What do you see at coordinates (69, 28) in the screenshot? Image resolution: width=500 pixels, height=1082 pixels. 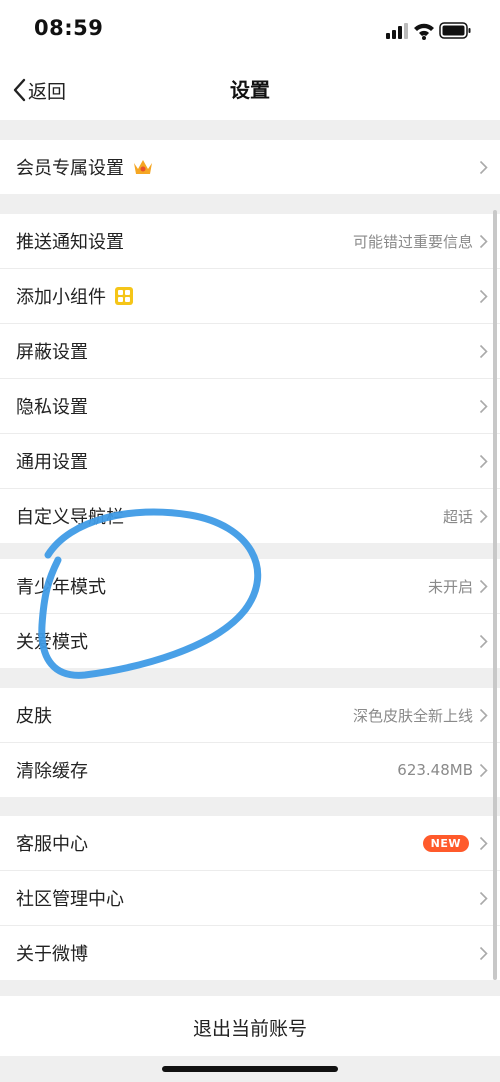 I see `status-time: 08:59` at bounding box center [69, 28].